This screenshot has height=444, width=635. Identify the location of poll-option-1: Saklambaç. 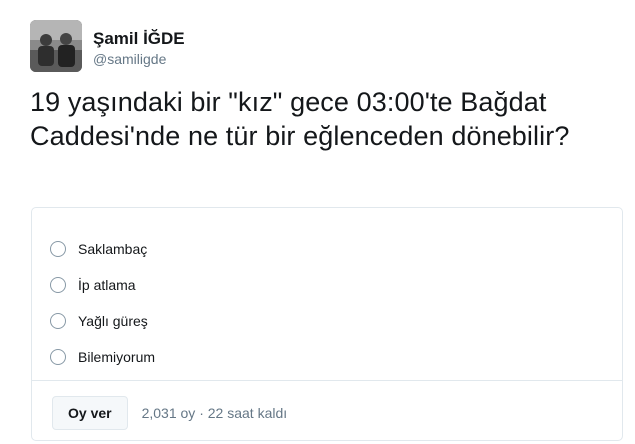
(102, 249).